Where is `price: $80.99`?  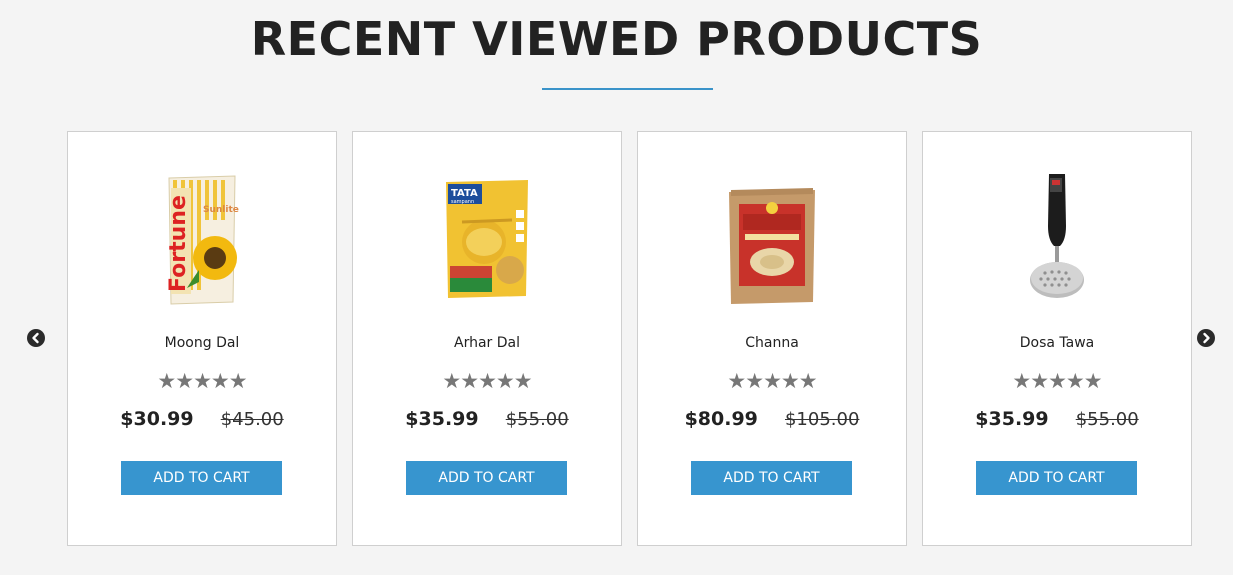 price: $80.99 is located at coordinates (721, 419).